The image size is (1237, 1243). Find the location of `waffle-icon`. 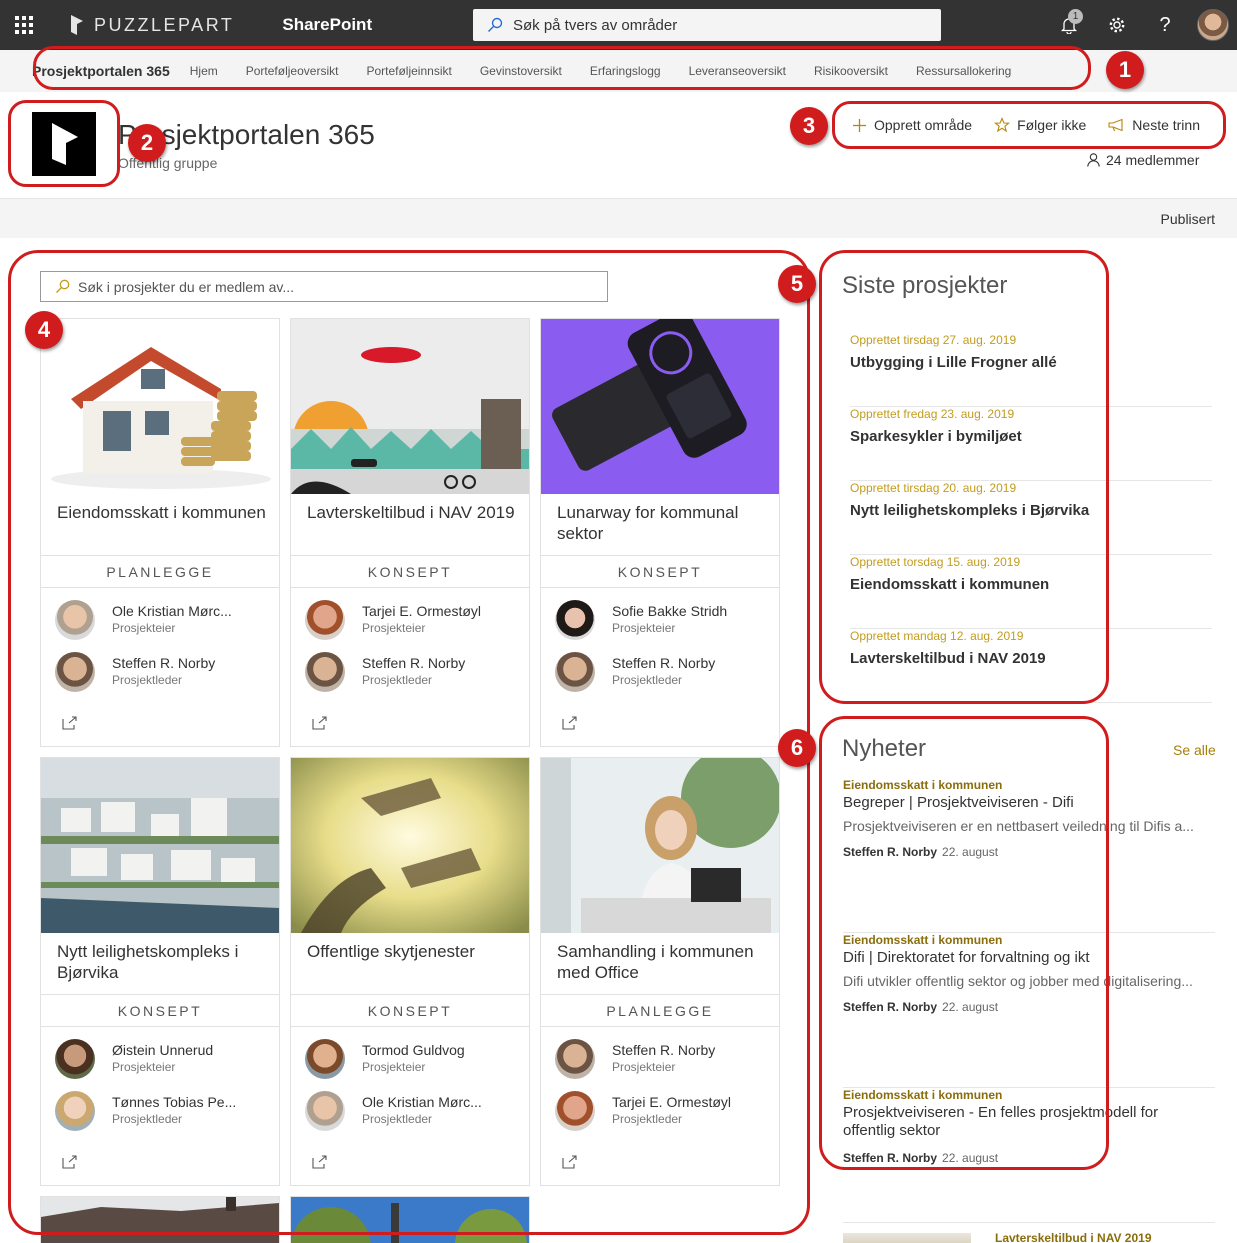

waffle-icon is located at coordinates (24, 25).